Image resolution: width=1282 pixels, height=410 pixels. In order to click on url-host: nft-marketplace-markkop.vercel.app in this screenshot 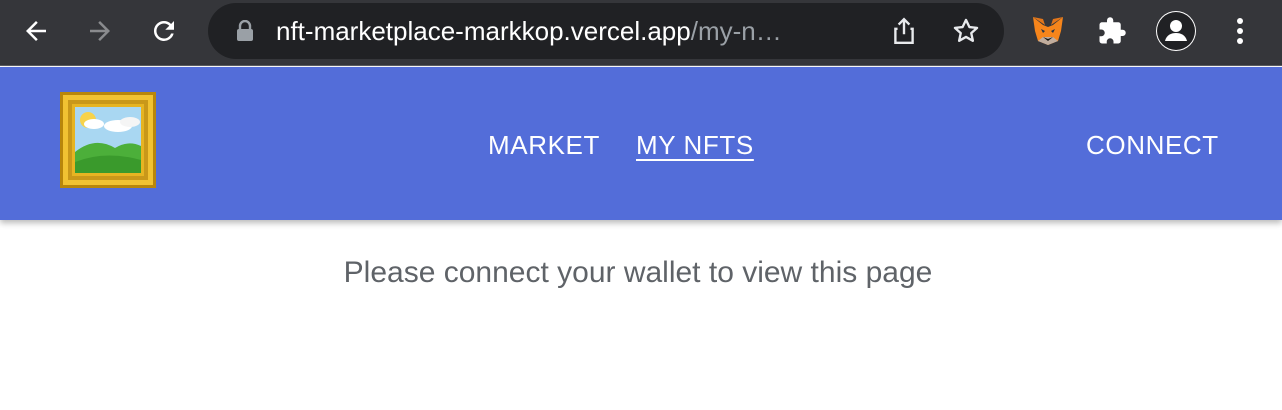, I will do `click(483, 31)`.